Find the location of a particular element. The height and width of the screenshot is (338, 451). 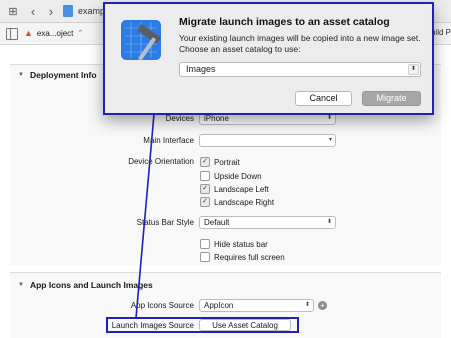

orientation-upside-down: Upside Down is located at coordinates (231, 176).